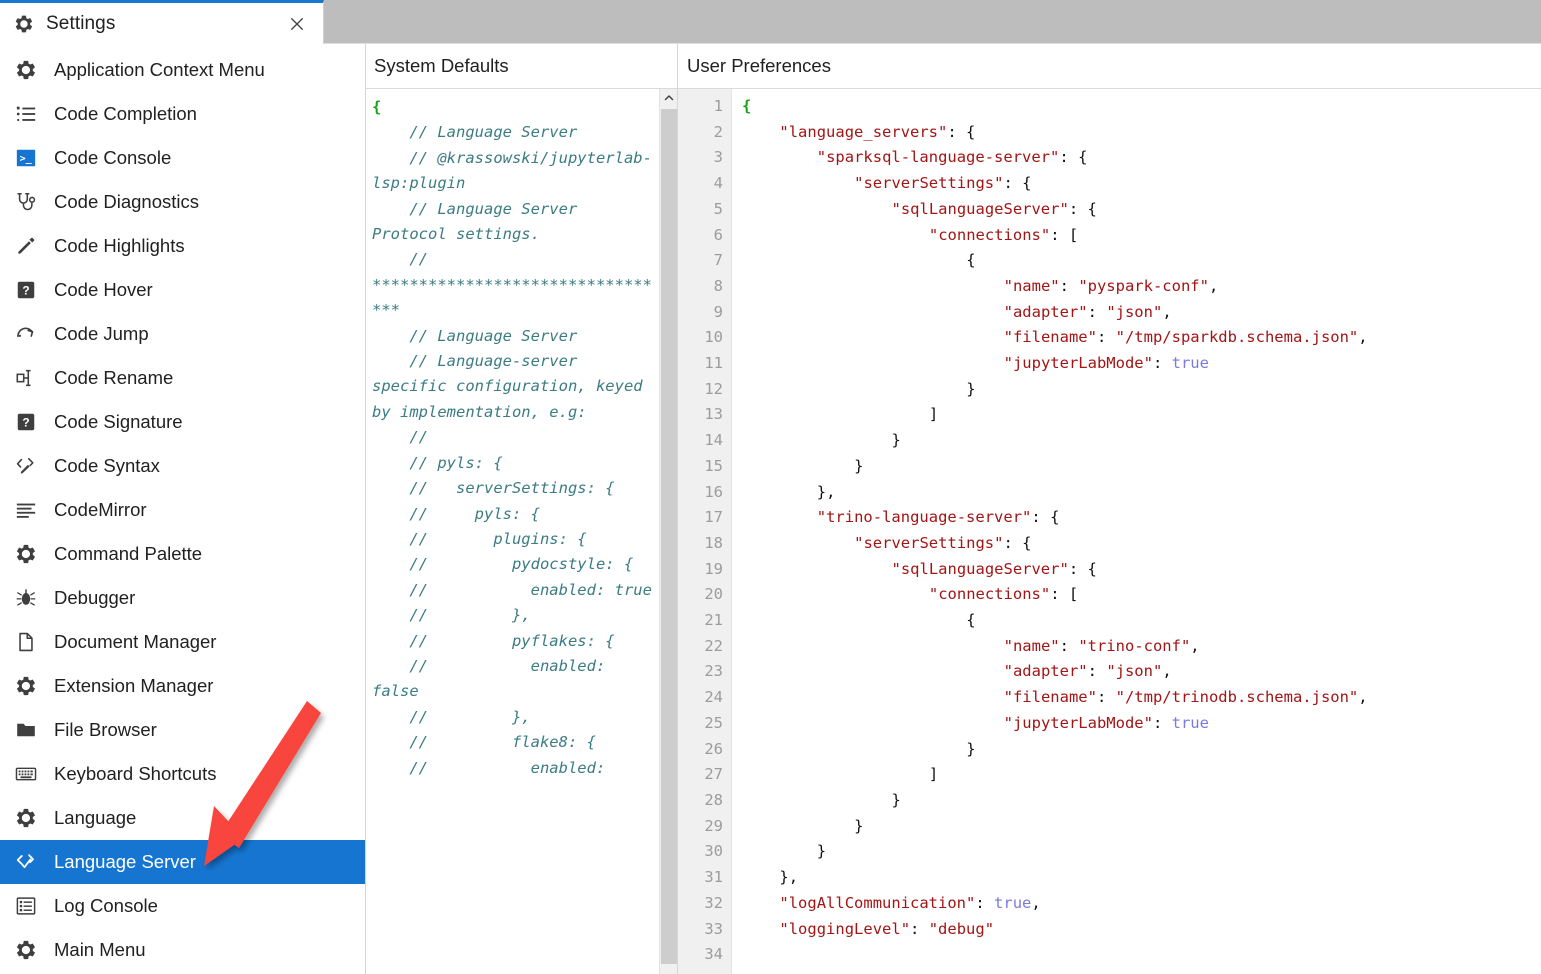 This screenshot has width=1541, height=974. I want to click on line-number: 24, so click(713, 697).